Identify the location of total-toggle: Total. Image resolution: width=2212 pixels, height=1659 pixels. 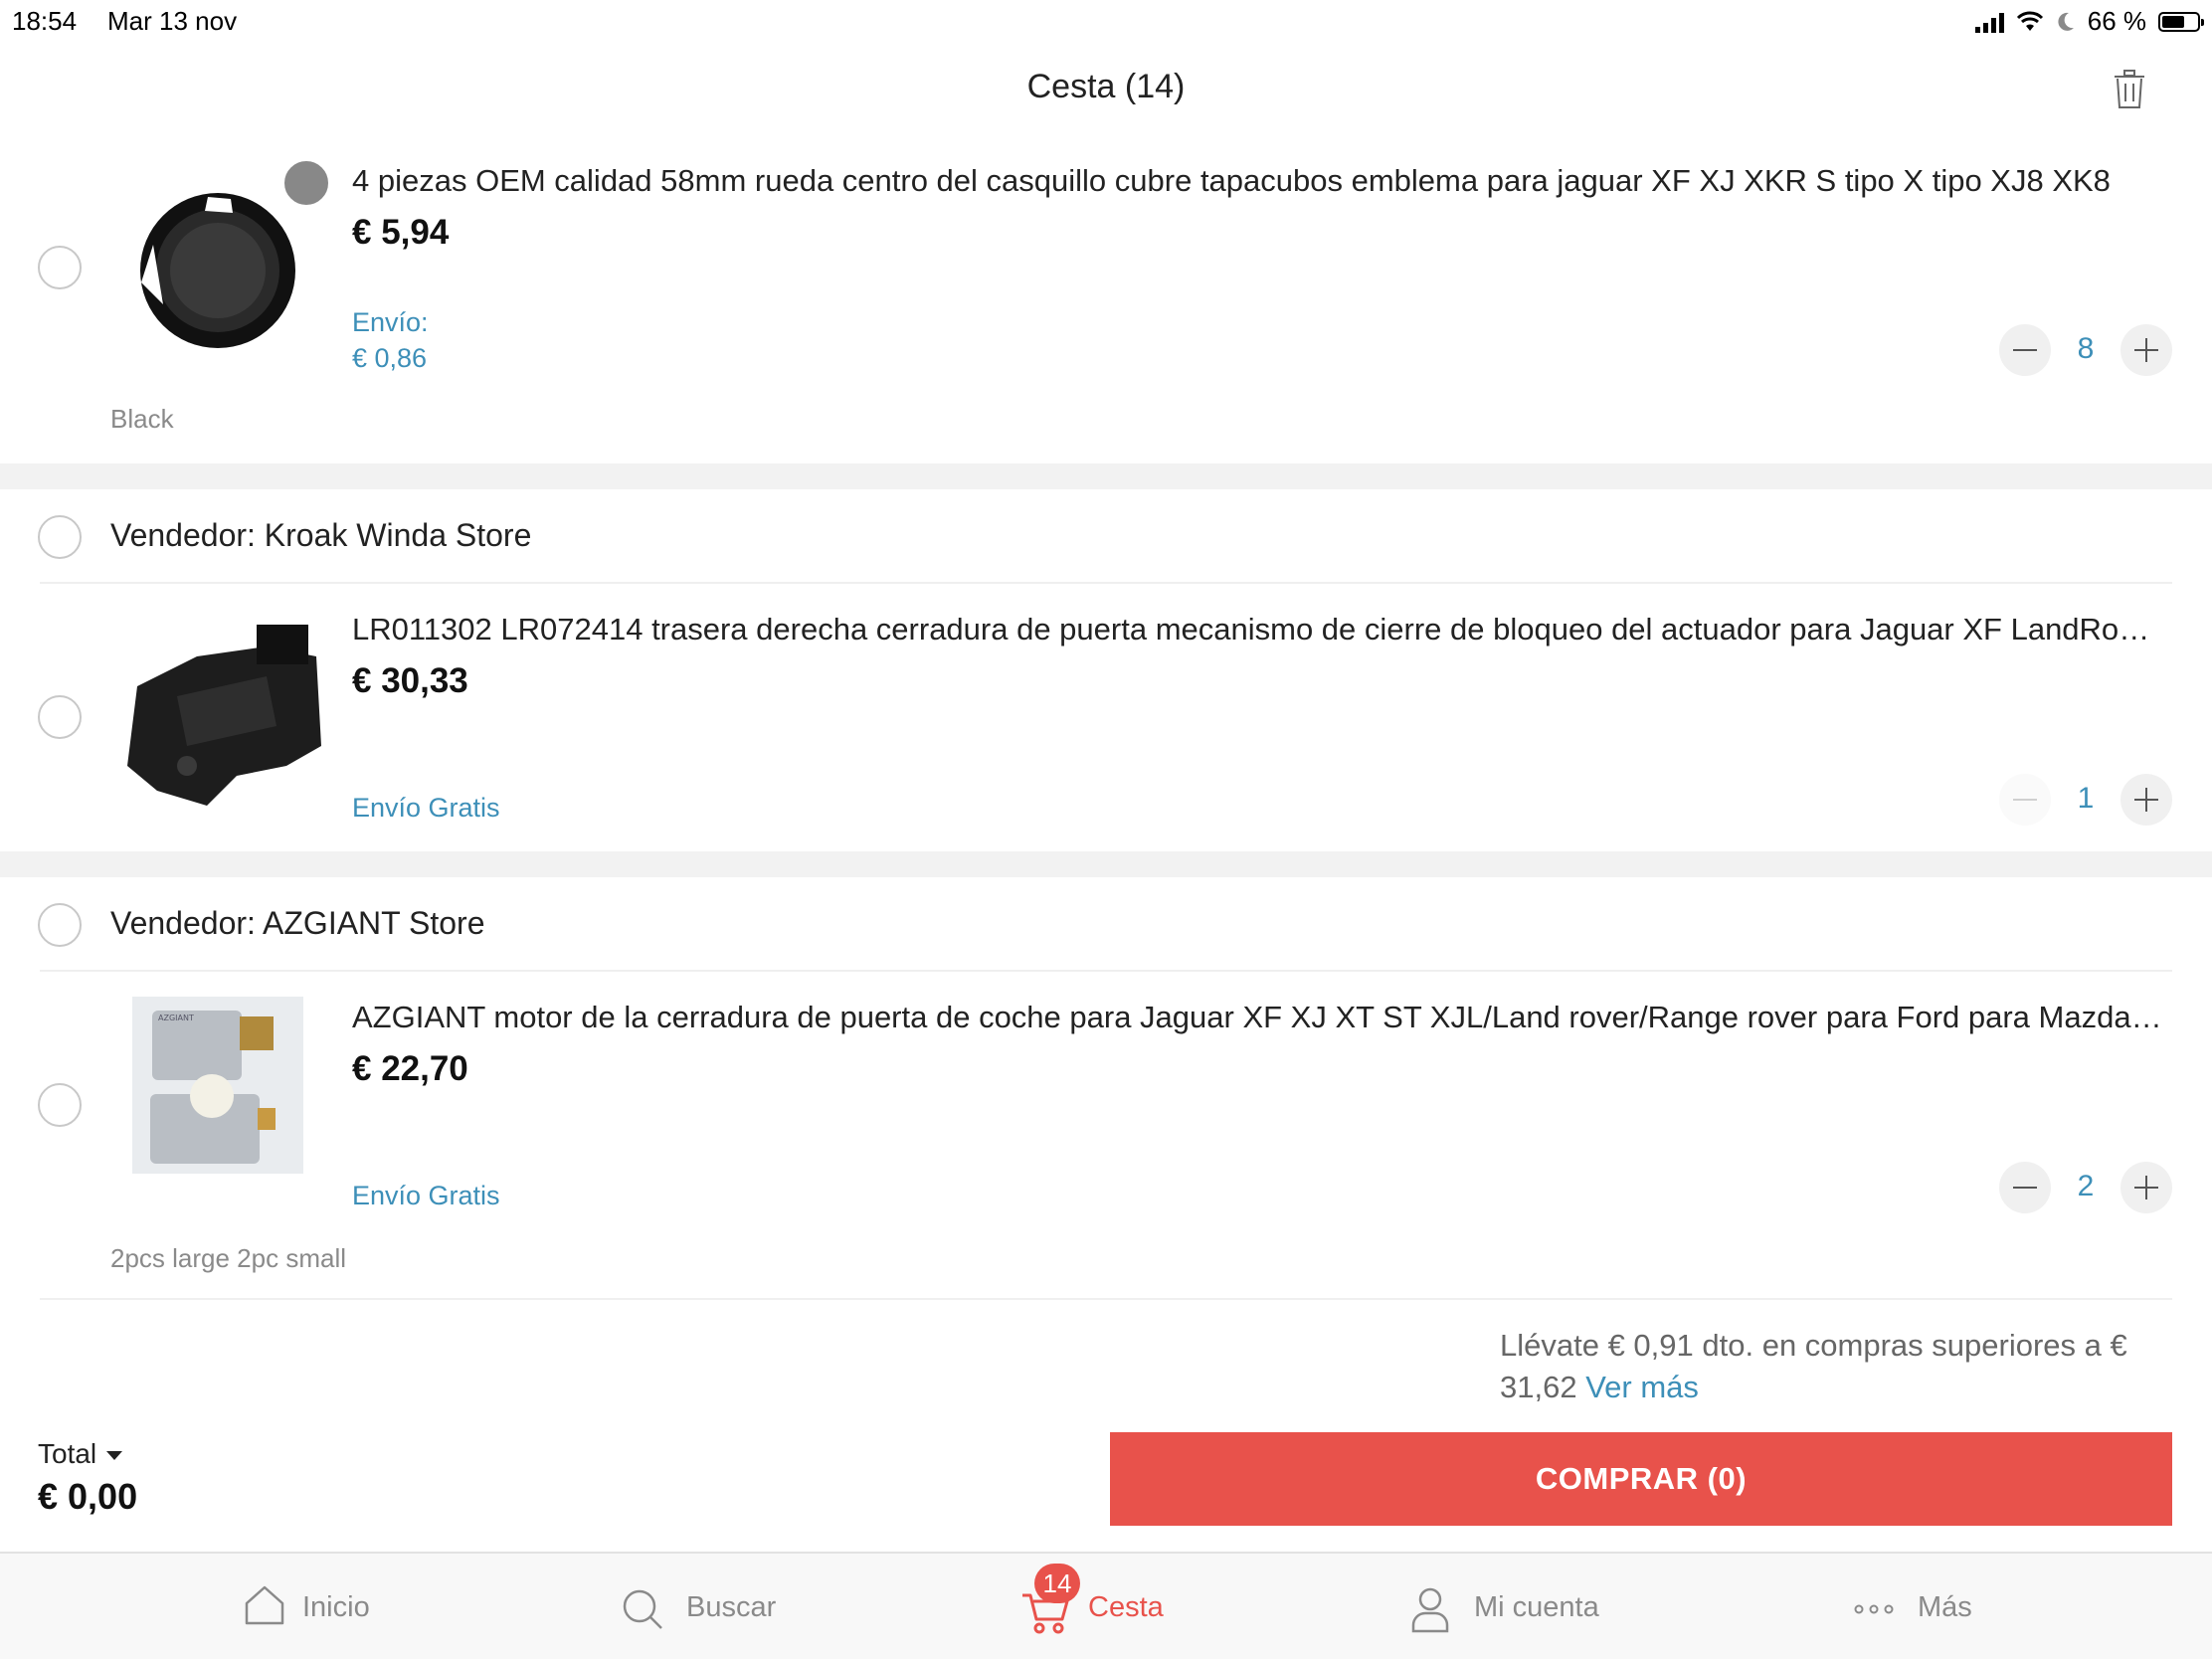
(80, 1454).